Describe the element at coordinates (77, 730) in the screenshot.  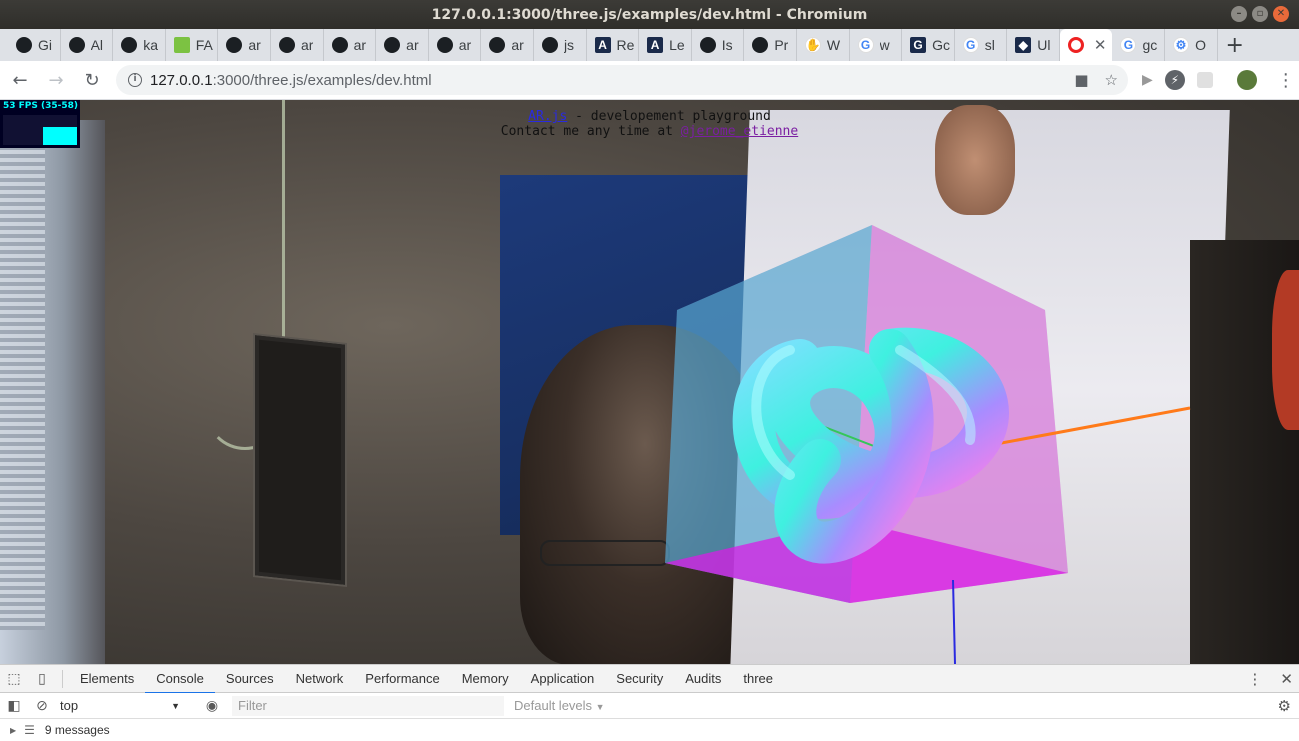
I see `messages-count: 9 messages` at that location.